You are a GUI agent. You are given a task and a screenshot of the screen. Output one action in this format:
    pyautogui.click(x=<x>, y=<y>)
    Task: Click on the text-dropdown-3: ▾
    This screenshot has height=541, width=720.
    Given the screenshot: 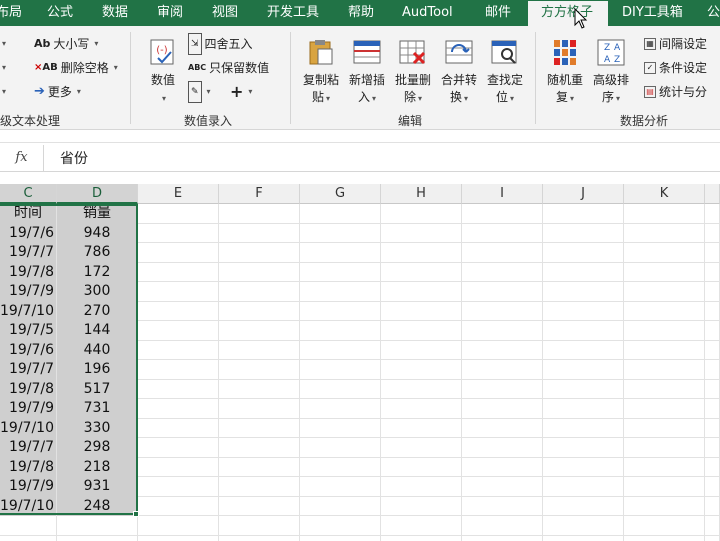 What is the action you would take?
    pyautogui.click(x=3, y=92)
    